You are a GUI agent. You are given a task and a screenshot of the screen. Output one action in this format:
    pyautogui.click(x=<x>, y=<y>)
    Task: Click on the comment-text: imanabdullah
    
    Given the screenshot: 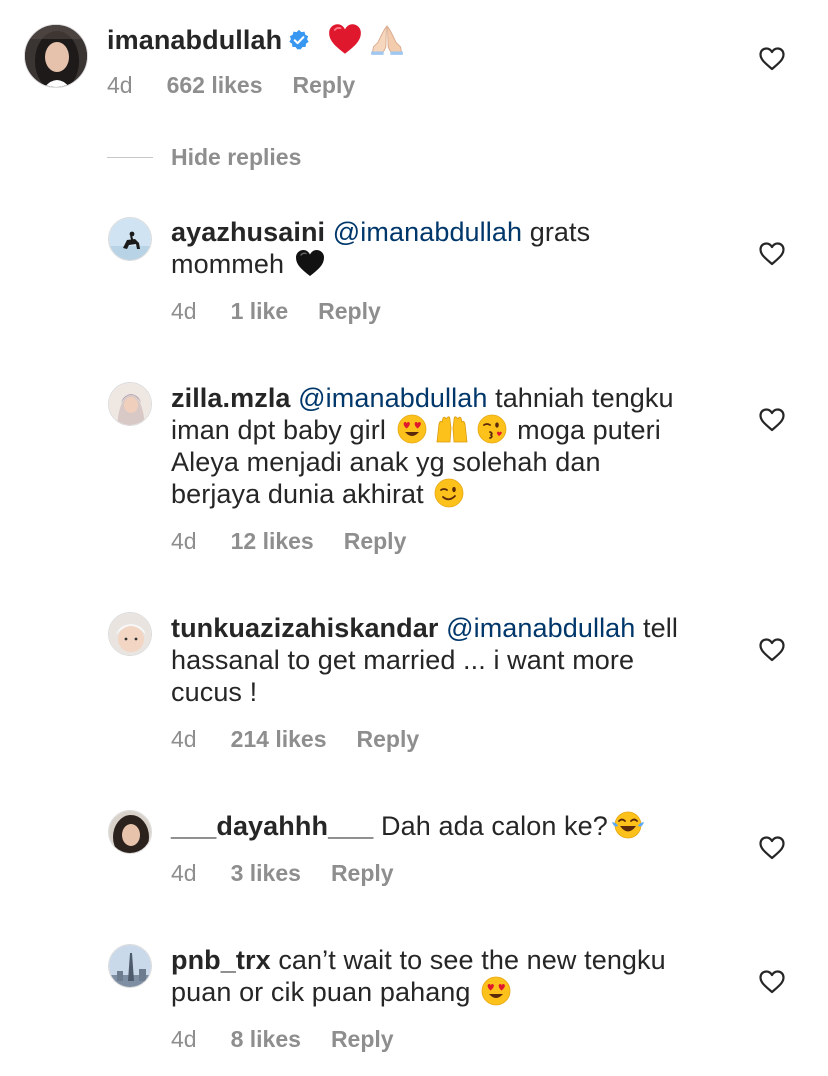 What is the action you would take?
    pyautogui.click(x=258, y=39)
    